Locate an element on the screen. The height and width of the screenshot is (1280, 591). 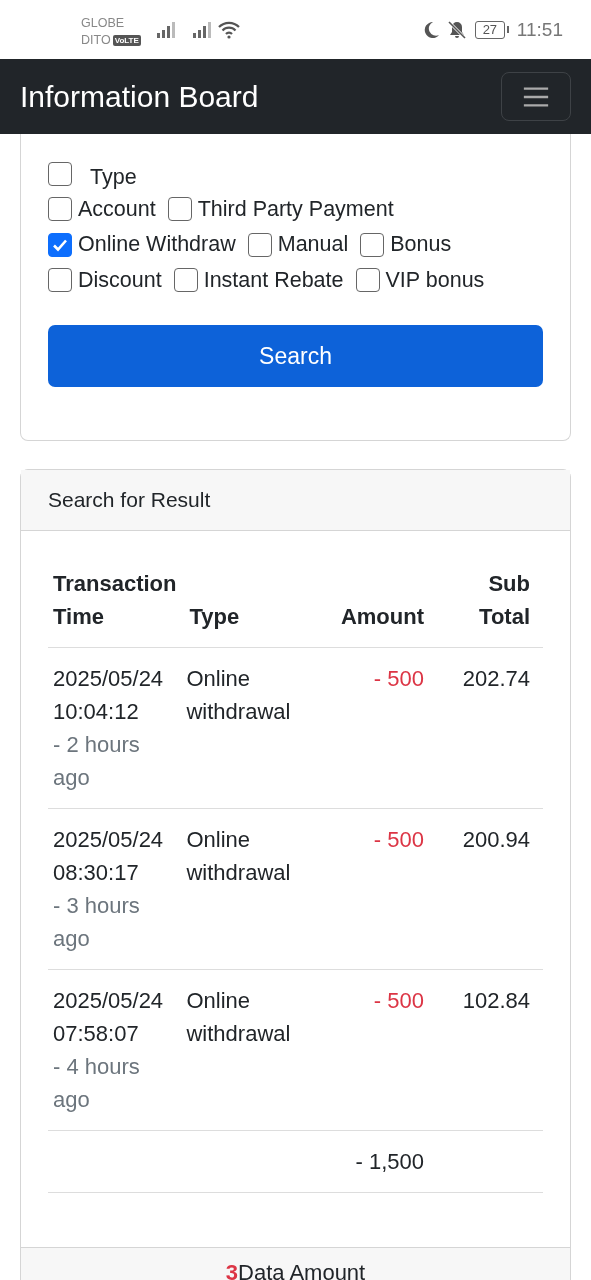
transaction-time: 2025/05/24 07:58:07 is located at coordinates (109, 1017).